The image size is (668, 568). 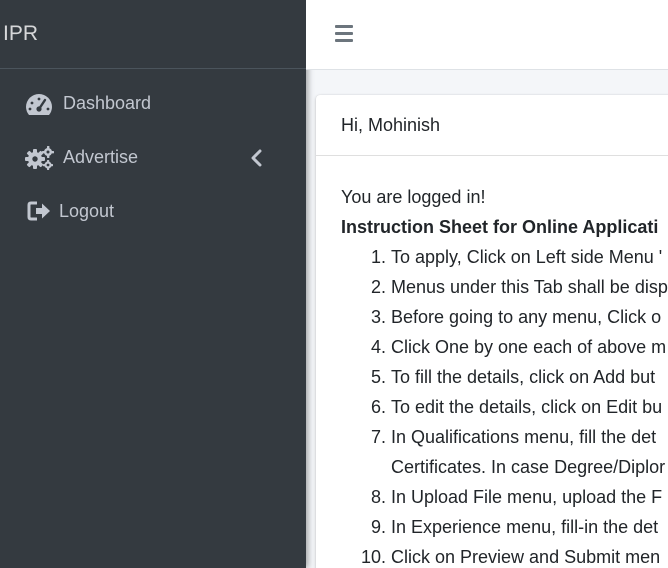 What do you see at coordinates (513, 377) in the screenshot?
I see `list-item: 5. To fill the details, click on Add but` at bounding box center [513, 377].